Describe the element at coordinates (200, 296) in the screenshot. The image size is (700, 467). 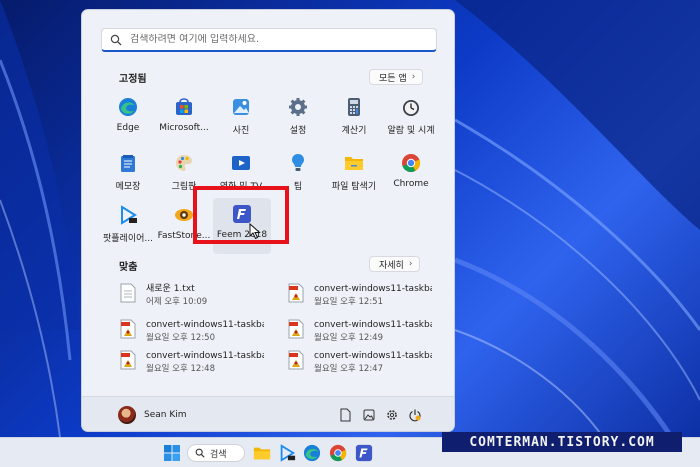
I see `recommended-item: 새로운 1.txt 어제 오후 10:09` at that location.